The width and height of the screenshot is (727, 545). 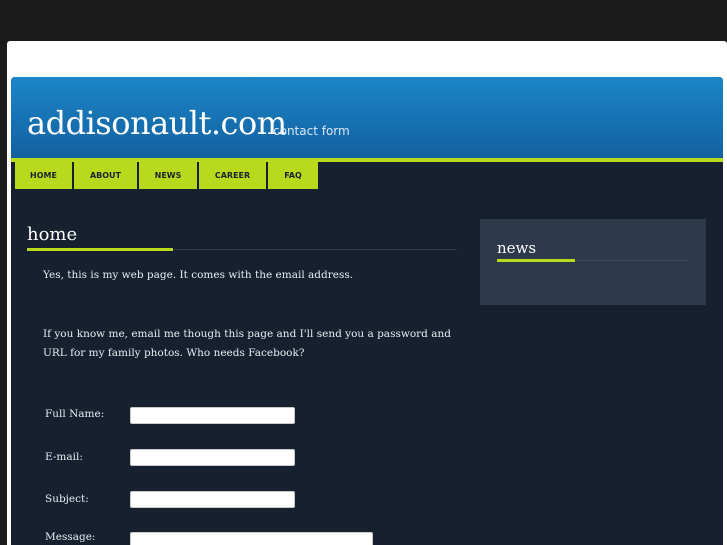 I want to click on title-accent-bar, so click(x=100, y=249).